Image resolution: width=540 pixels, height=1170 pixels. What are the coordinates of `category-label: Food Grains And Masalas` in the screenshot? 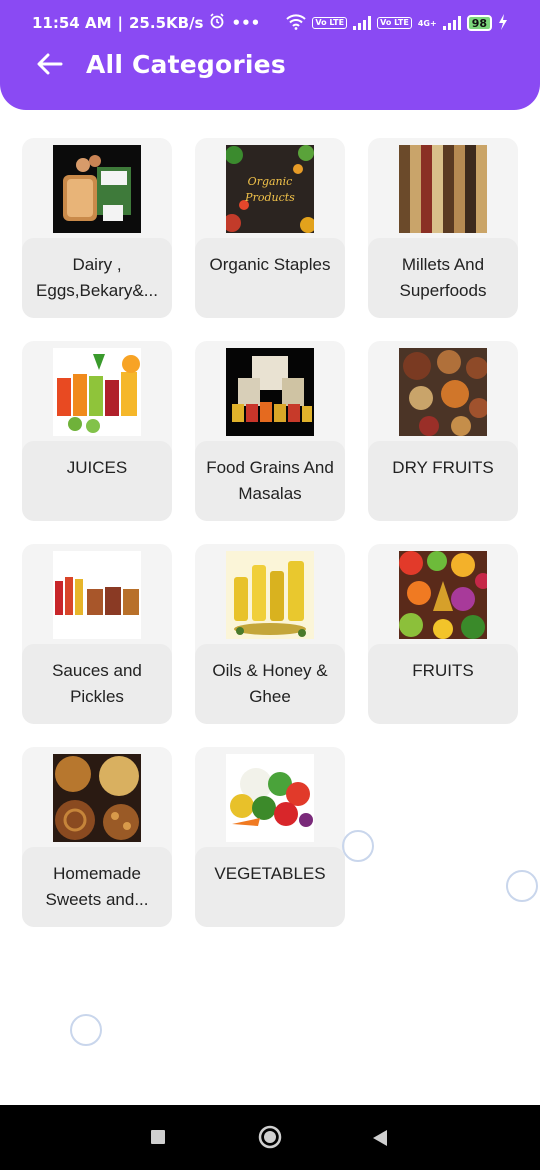 It's located at (270, 481).